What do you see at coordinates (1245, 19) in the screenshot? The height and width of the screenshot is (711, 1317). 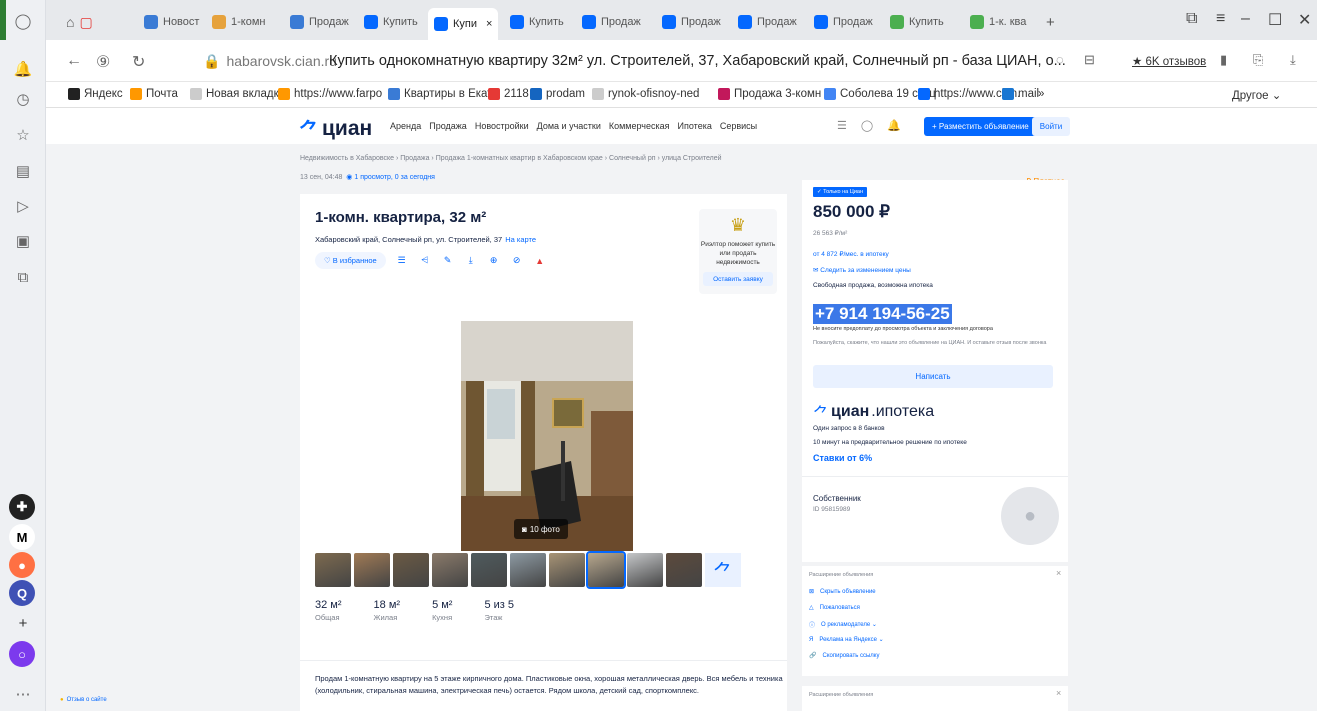 I see `minimize-icon: –` at bounding box center [1245, 19].